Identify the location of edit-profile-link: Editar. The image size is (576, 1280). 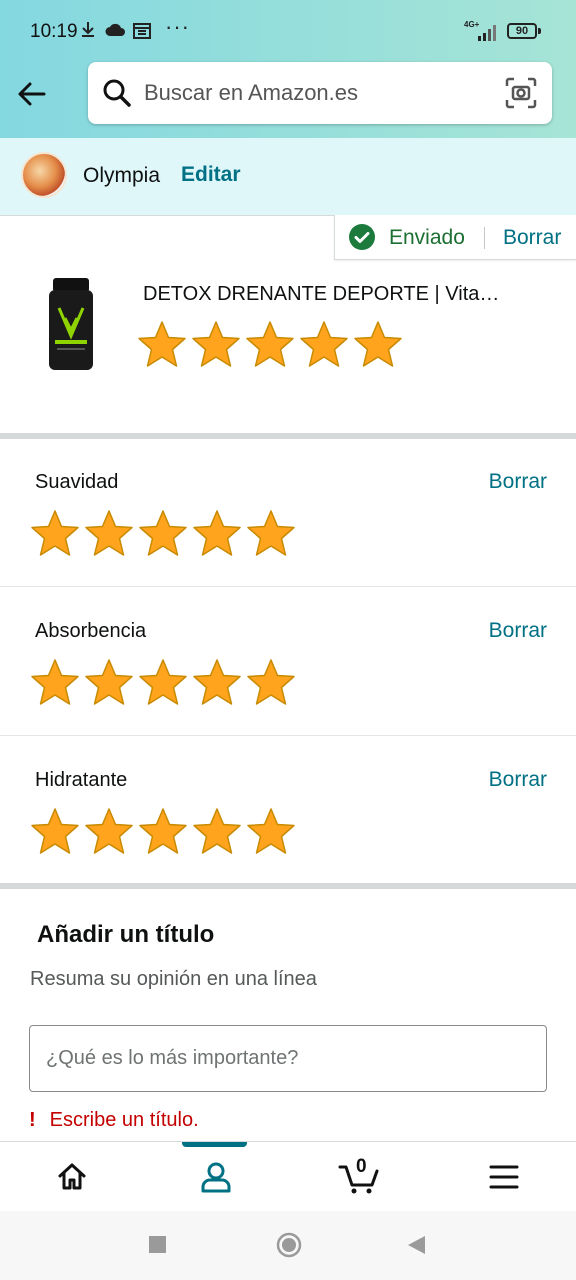
(211, 175).